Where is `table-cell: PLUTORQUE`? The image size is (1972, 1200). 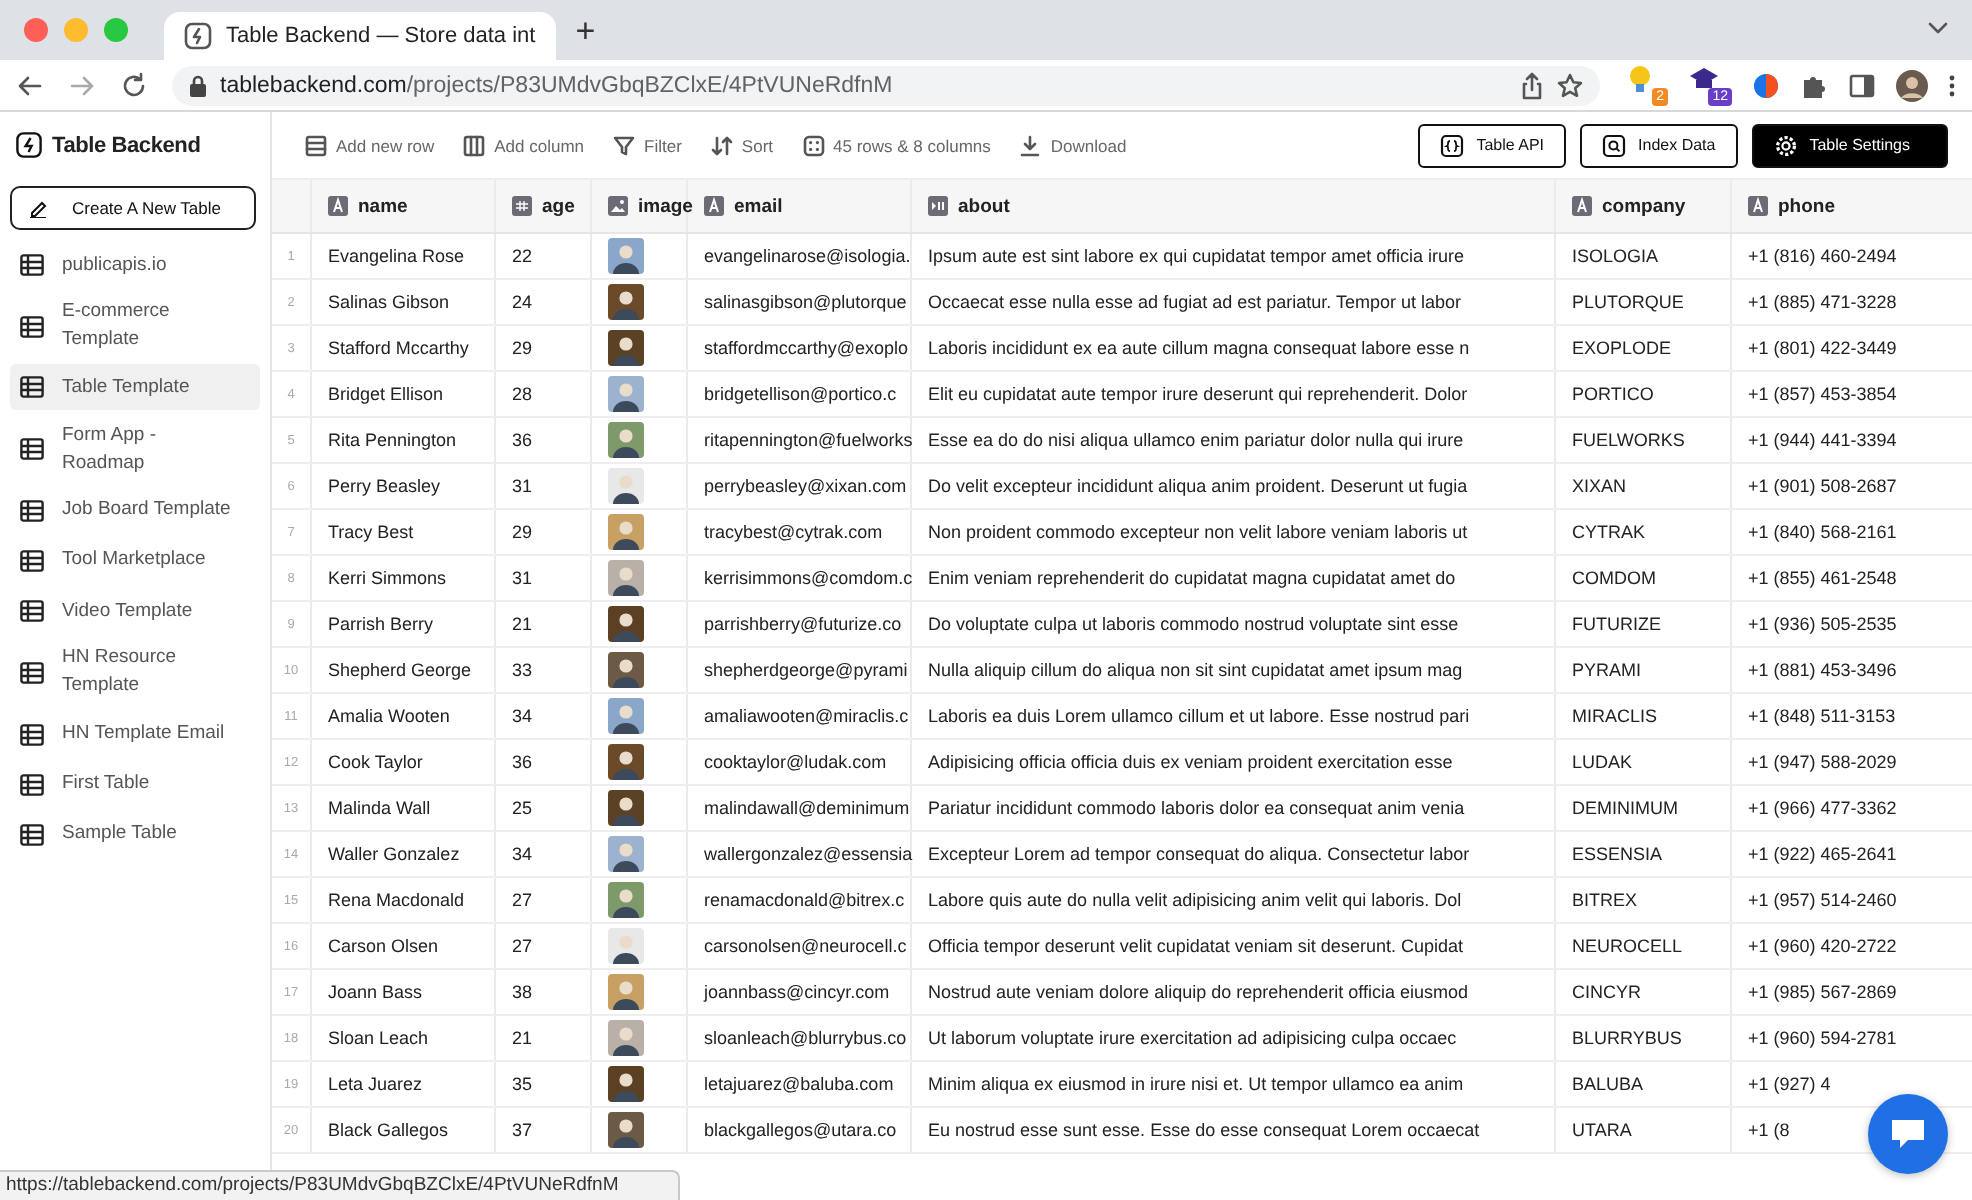
table-cell: PLUTORQUE is located at coordinates (1644, 302).